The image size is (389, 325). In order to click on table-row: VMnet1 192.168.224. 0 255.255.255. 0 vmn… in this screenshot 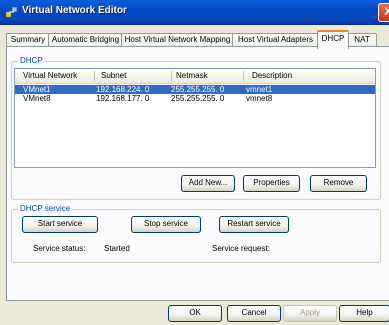, I will do `click(195, 89)`.